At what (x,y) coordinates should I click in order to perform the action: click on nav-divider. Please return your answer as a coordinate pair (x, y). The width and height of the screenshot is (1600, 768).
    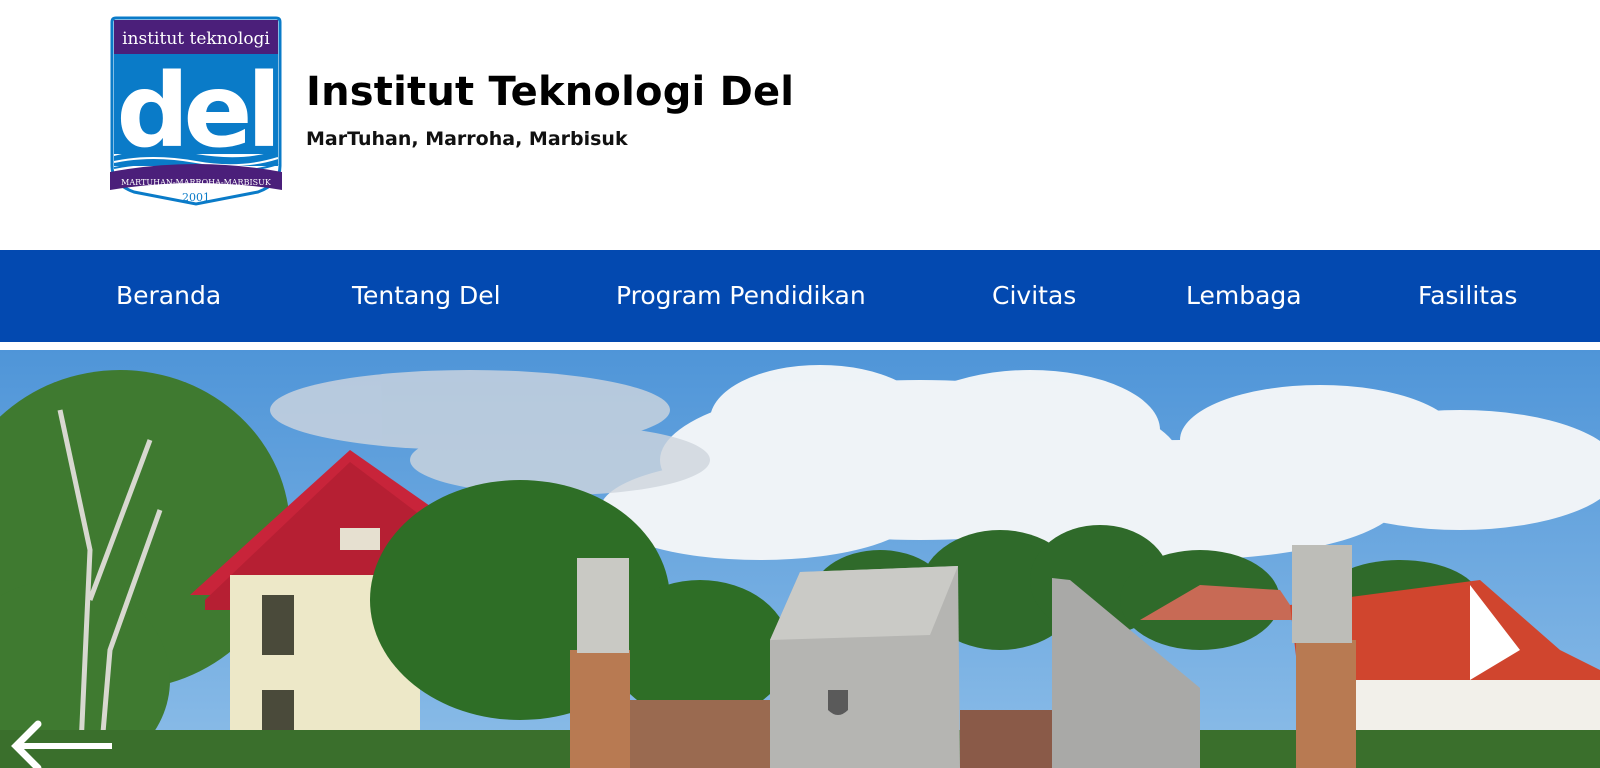
    Looking at the image, I should click on (800, 346).